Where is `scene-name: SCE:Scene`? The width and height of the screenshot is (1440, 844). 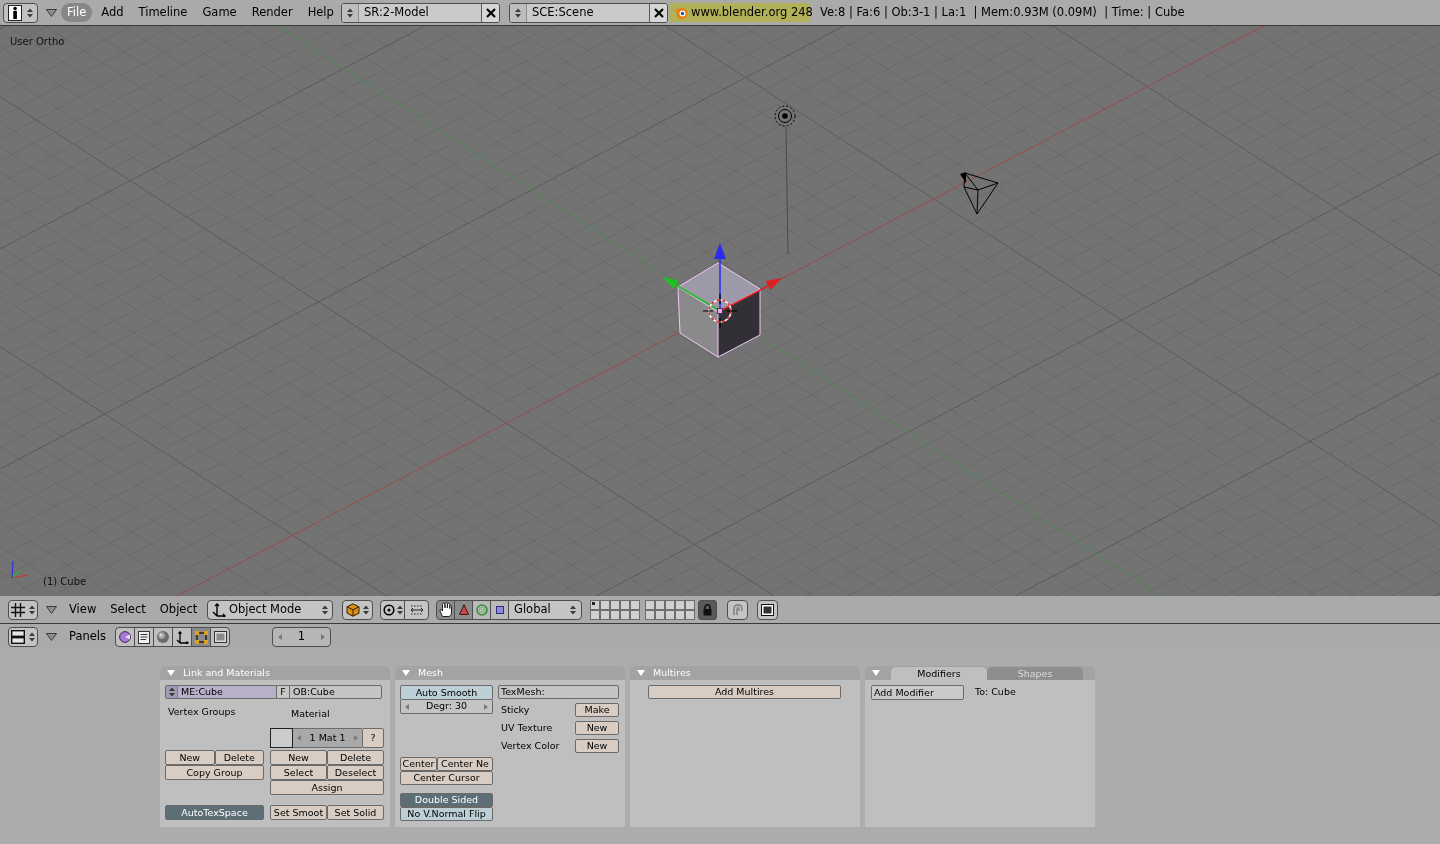 scene-name: SCE:Scene is located at coordinates (588, 12).